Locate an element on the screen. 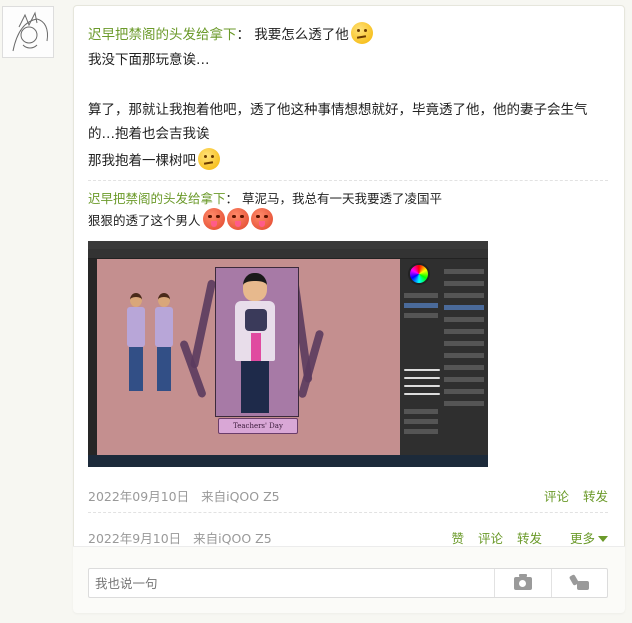  repost-source: 来自iQOO Z5 is located at coordinates (240, 496).